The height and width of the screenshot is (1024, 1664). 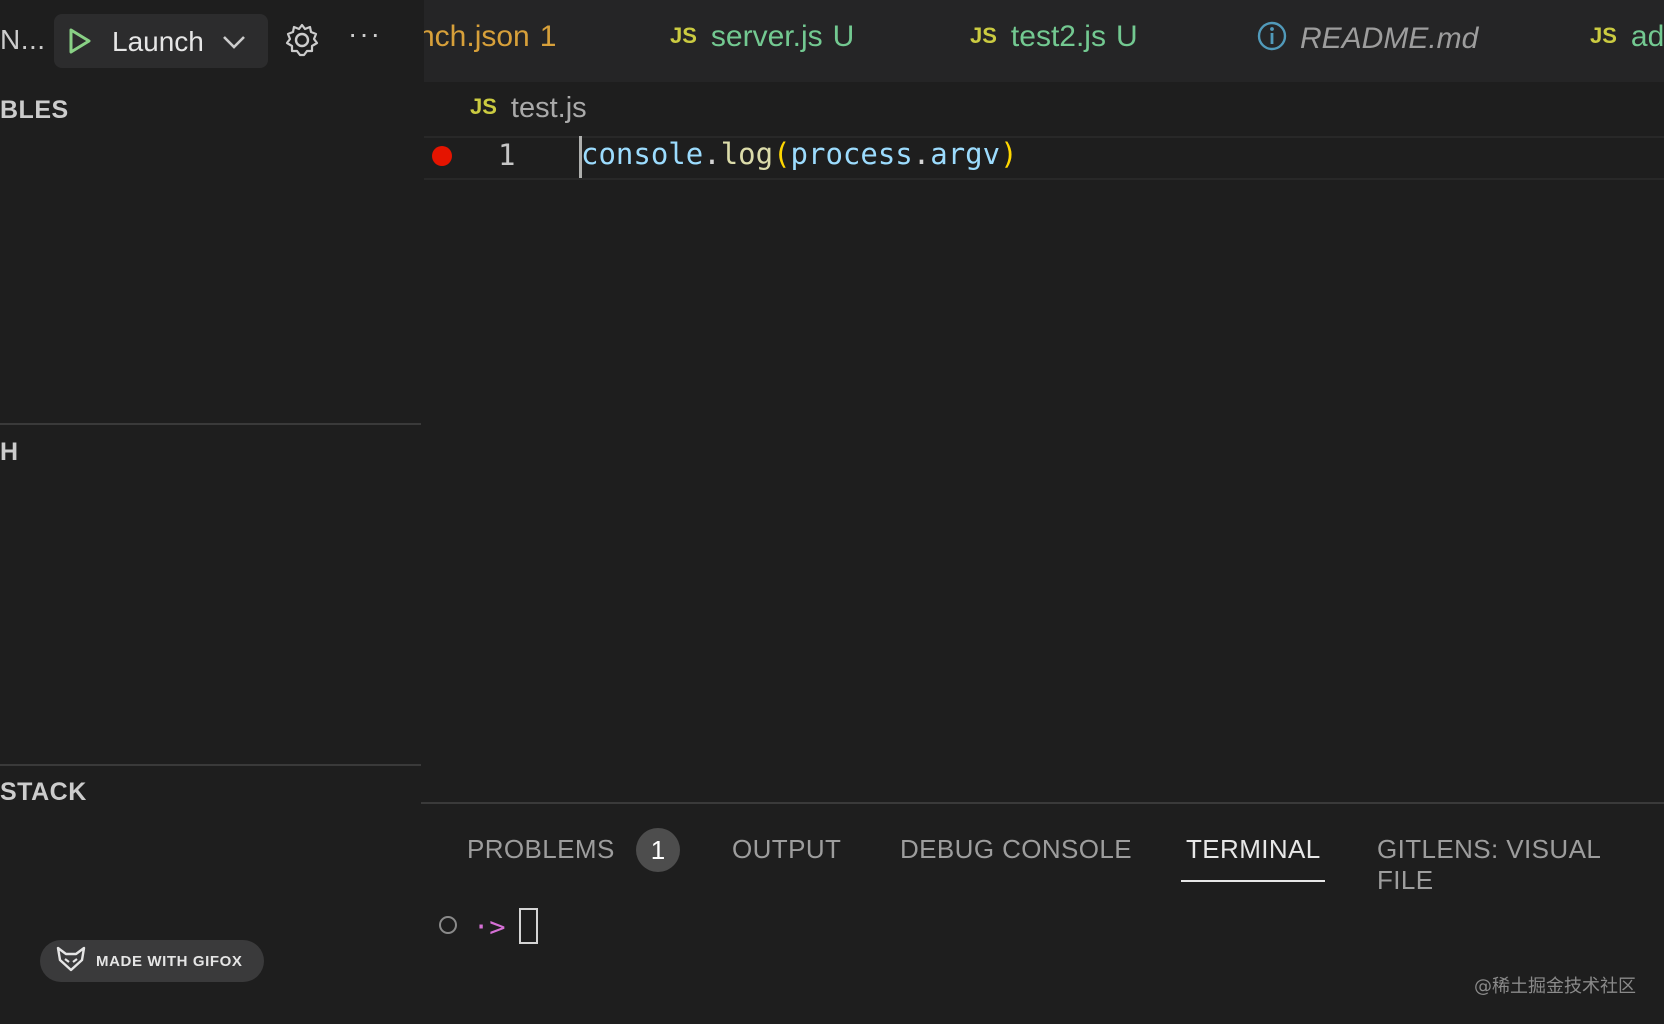 I want to click on terminal-prompt: ·>, so click(x=489, y=927).